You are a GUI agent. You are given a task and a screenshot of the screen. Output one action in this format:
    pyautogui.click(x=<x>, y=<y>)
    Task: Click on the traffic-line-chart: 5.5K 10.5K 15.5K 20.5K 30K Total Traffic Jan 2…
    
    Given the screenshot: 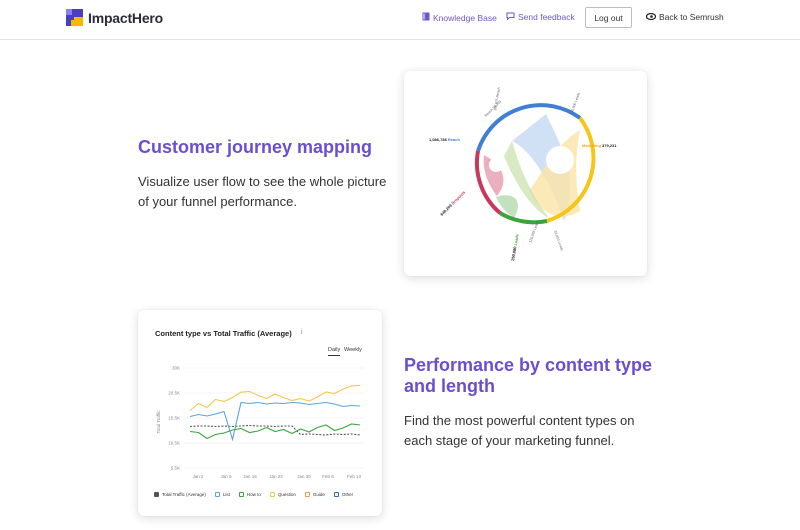 What is the action you would take?
    pyautogui.click(x=260, y=422)
    